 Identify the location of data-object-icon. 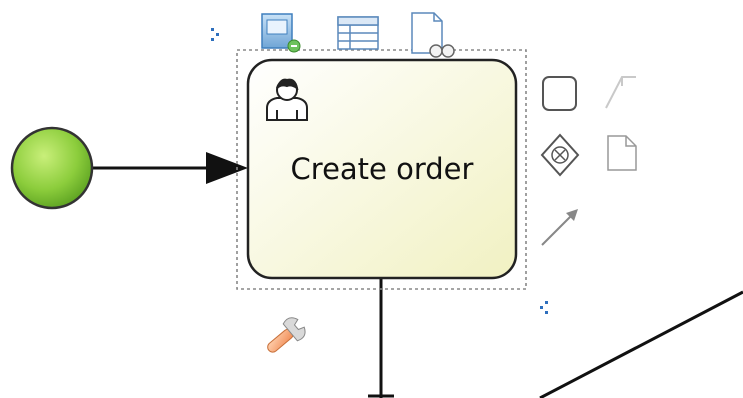
(622, 153).